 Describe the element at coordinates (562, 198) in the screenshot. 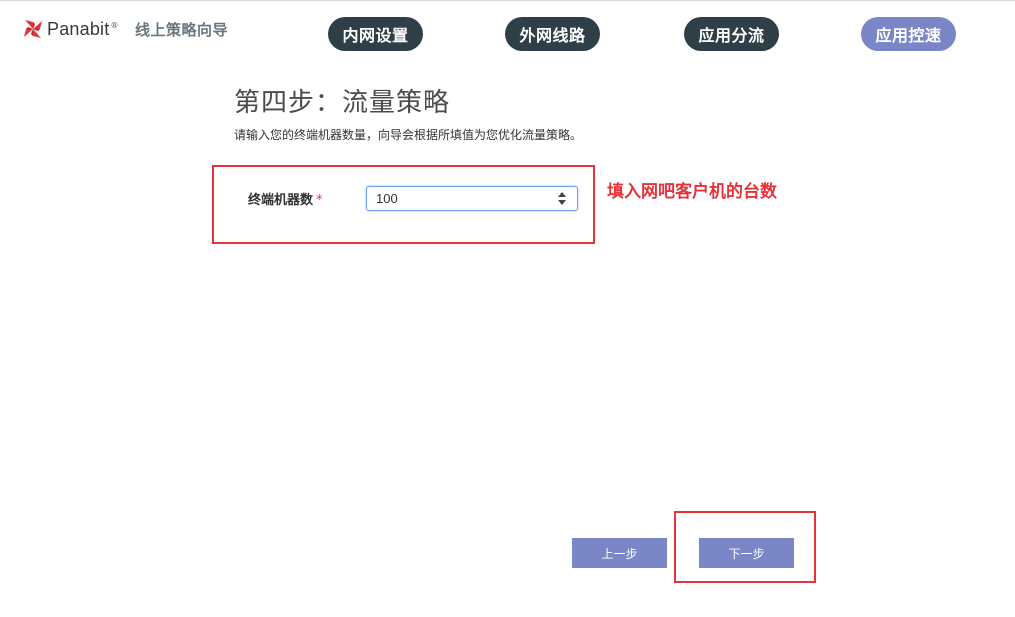

I see `number-spinner-icon` at that location.